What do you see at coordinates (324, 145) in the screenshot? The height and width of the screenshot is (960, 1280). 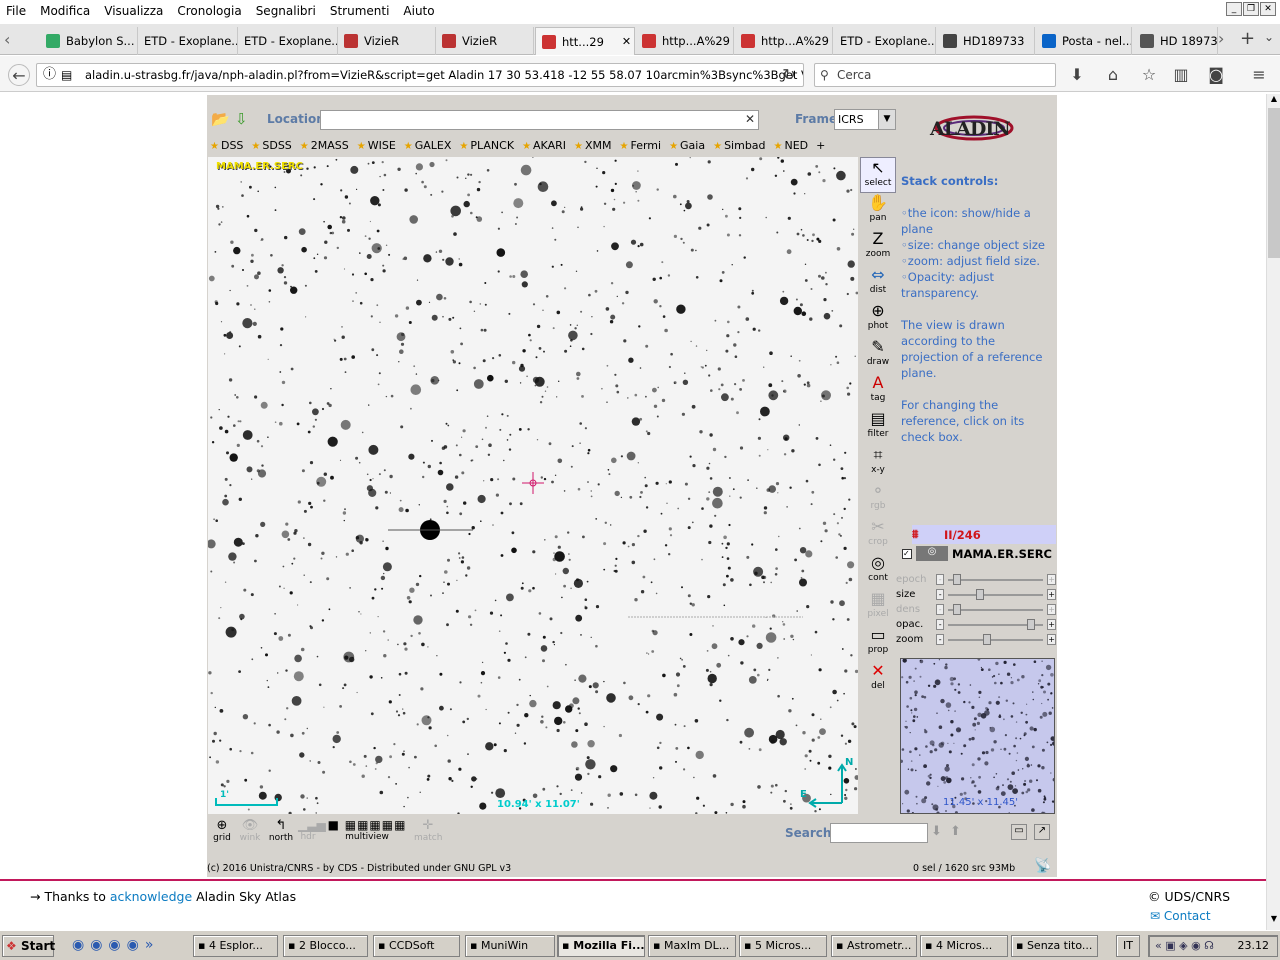 I see `survey-2: ★ 2MASS` at bounding box center [324, 145].